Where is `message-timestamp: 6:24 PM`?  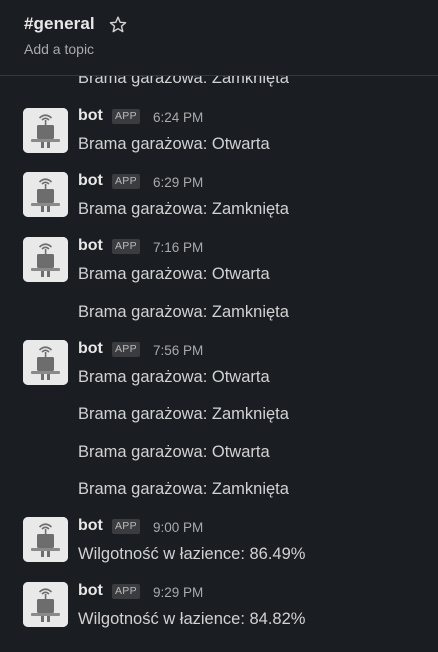 message-timestamp: 6:24 PM is located at coordinates (178, 117).